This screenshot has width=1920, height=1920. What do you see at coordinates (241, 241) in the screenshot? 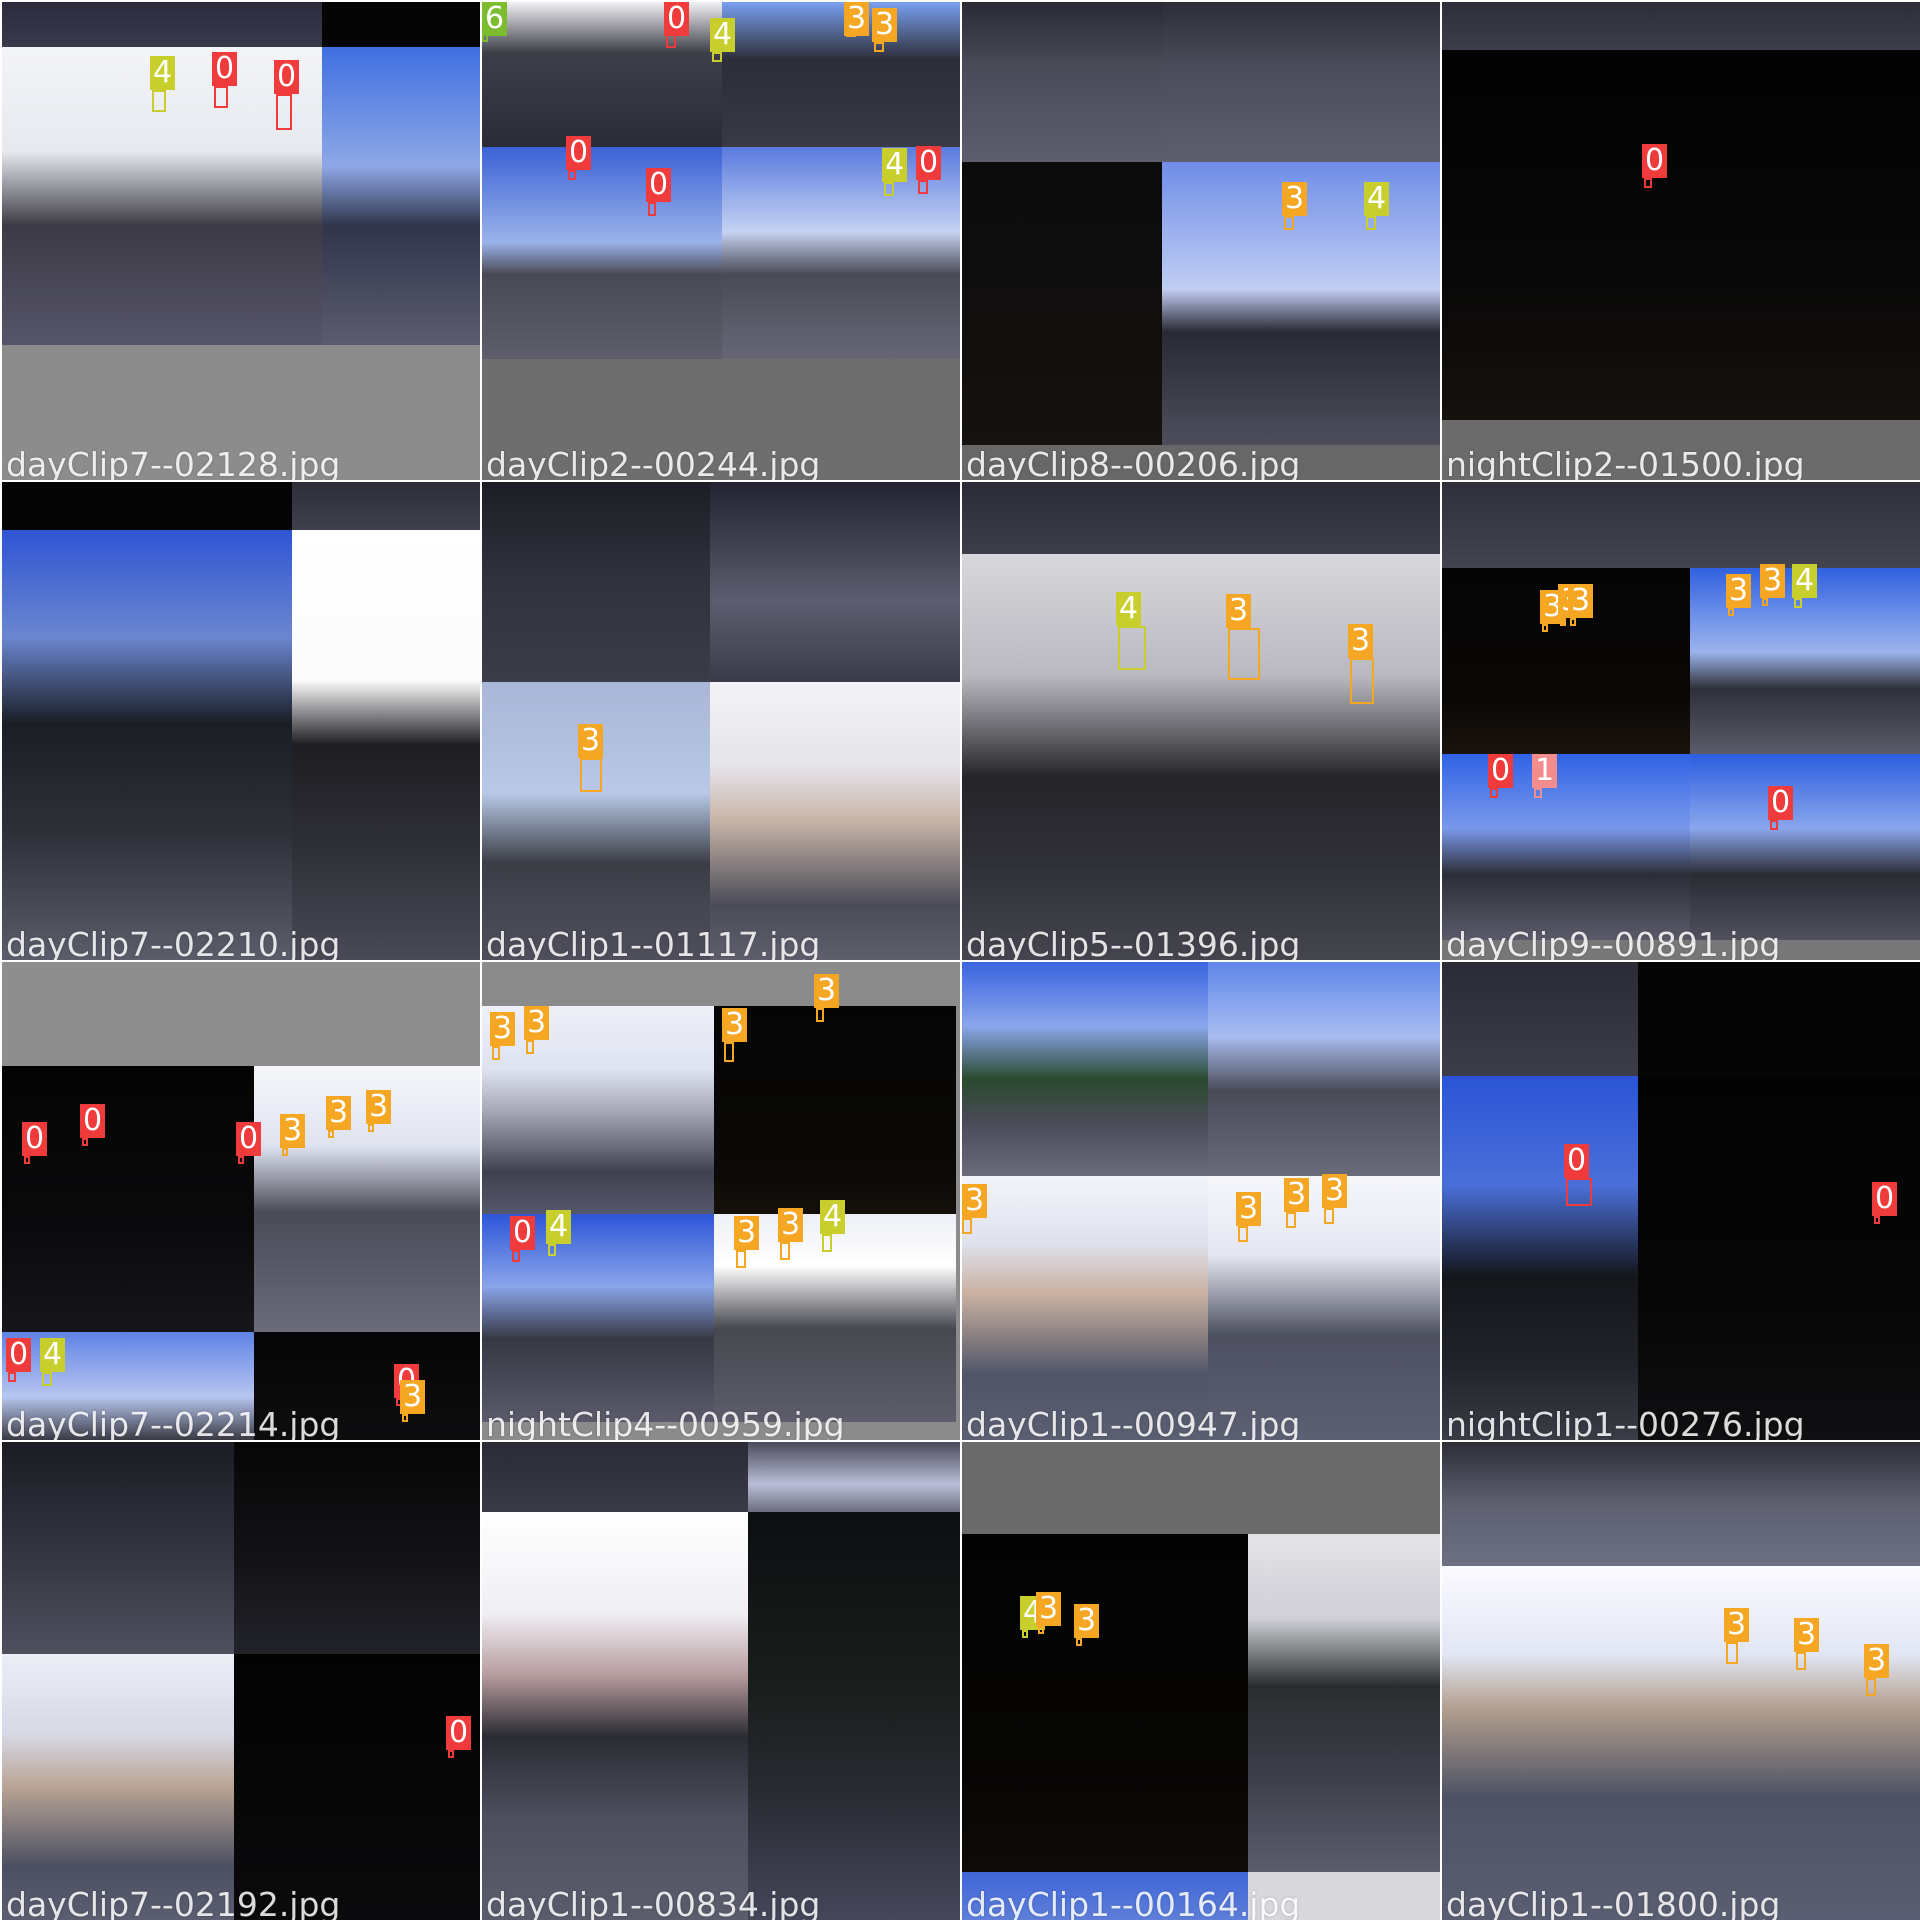
I see `mosaic-tile: 4 0 0 dayClip7--02128.jpg` at bounding box center [241, 241].